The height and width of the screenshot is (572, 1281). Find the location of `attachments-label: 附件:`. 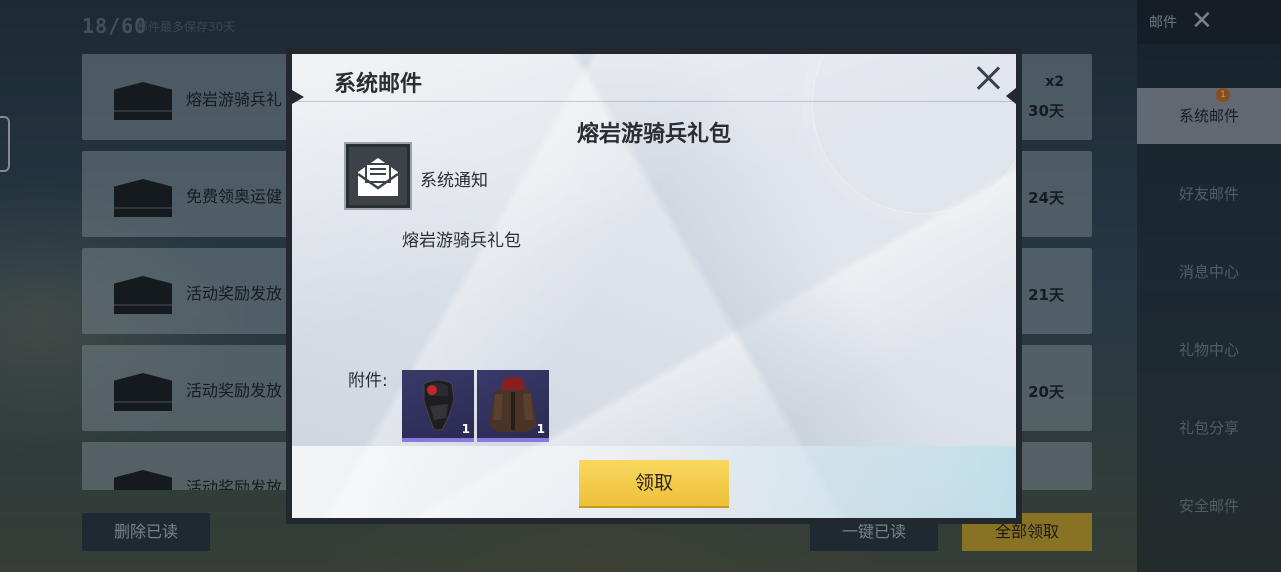

attachments-label: 附件: is located at coordinates (368, 381).